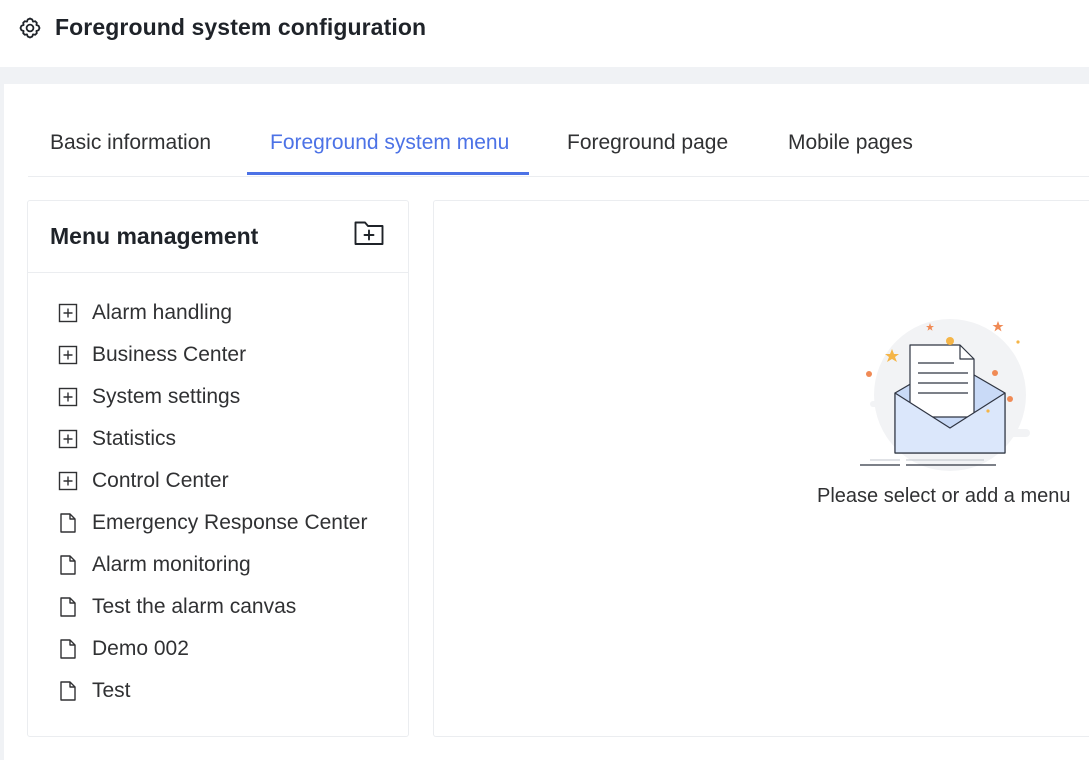 This screenshot has height=760, width=1089. I want to click on page-header: Foreground system configuration, so click(544, 33).